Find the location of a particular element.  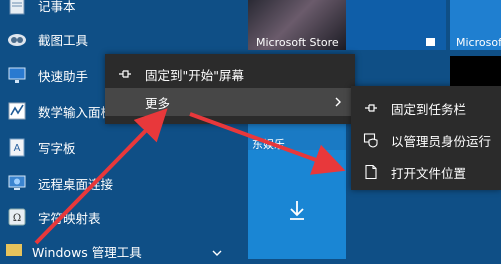

app-label: 快速助手 is located at coordinates (63, 76).